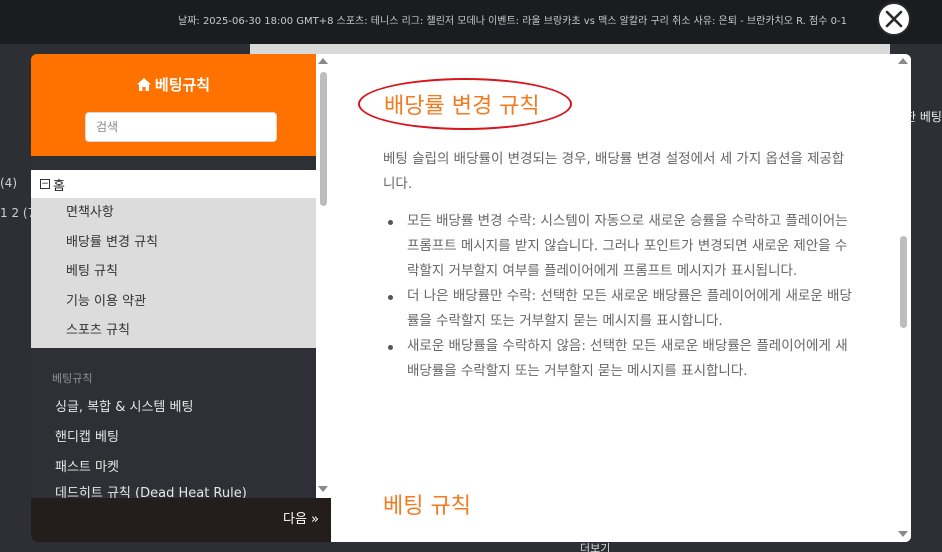 The image size is (942, 552). What do you see at coordinates (181, 520) in the screenshot?
I see `sidebar-footer: 다음 »` at bounding box center [181, 520].